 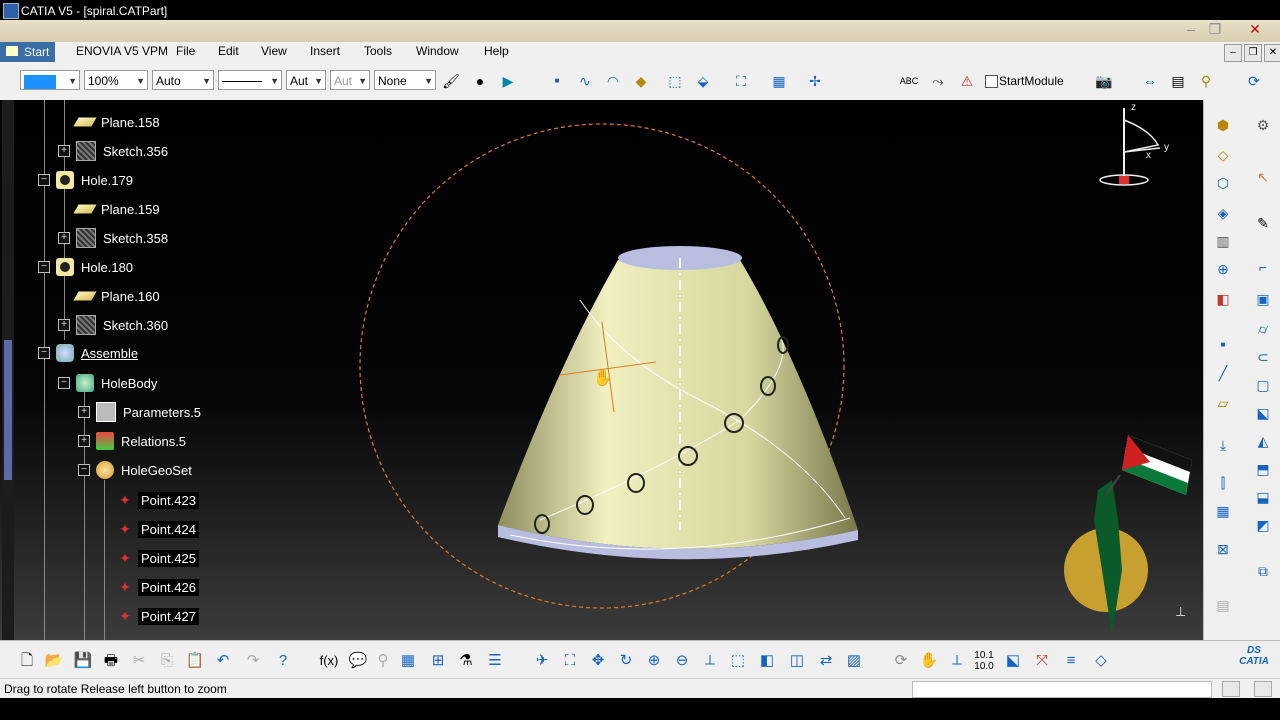 I want to click on close-button: ✕, so click(x=1255, y=29).